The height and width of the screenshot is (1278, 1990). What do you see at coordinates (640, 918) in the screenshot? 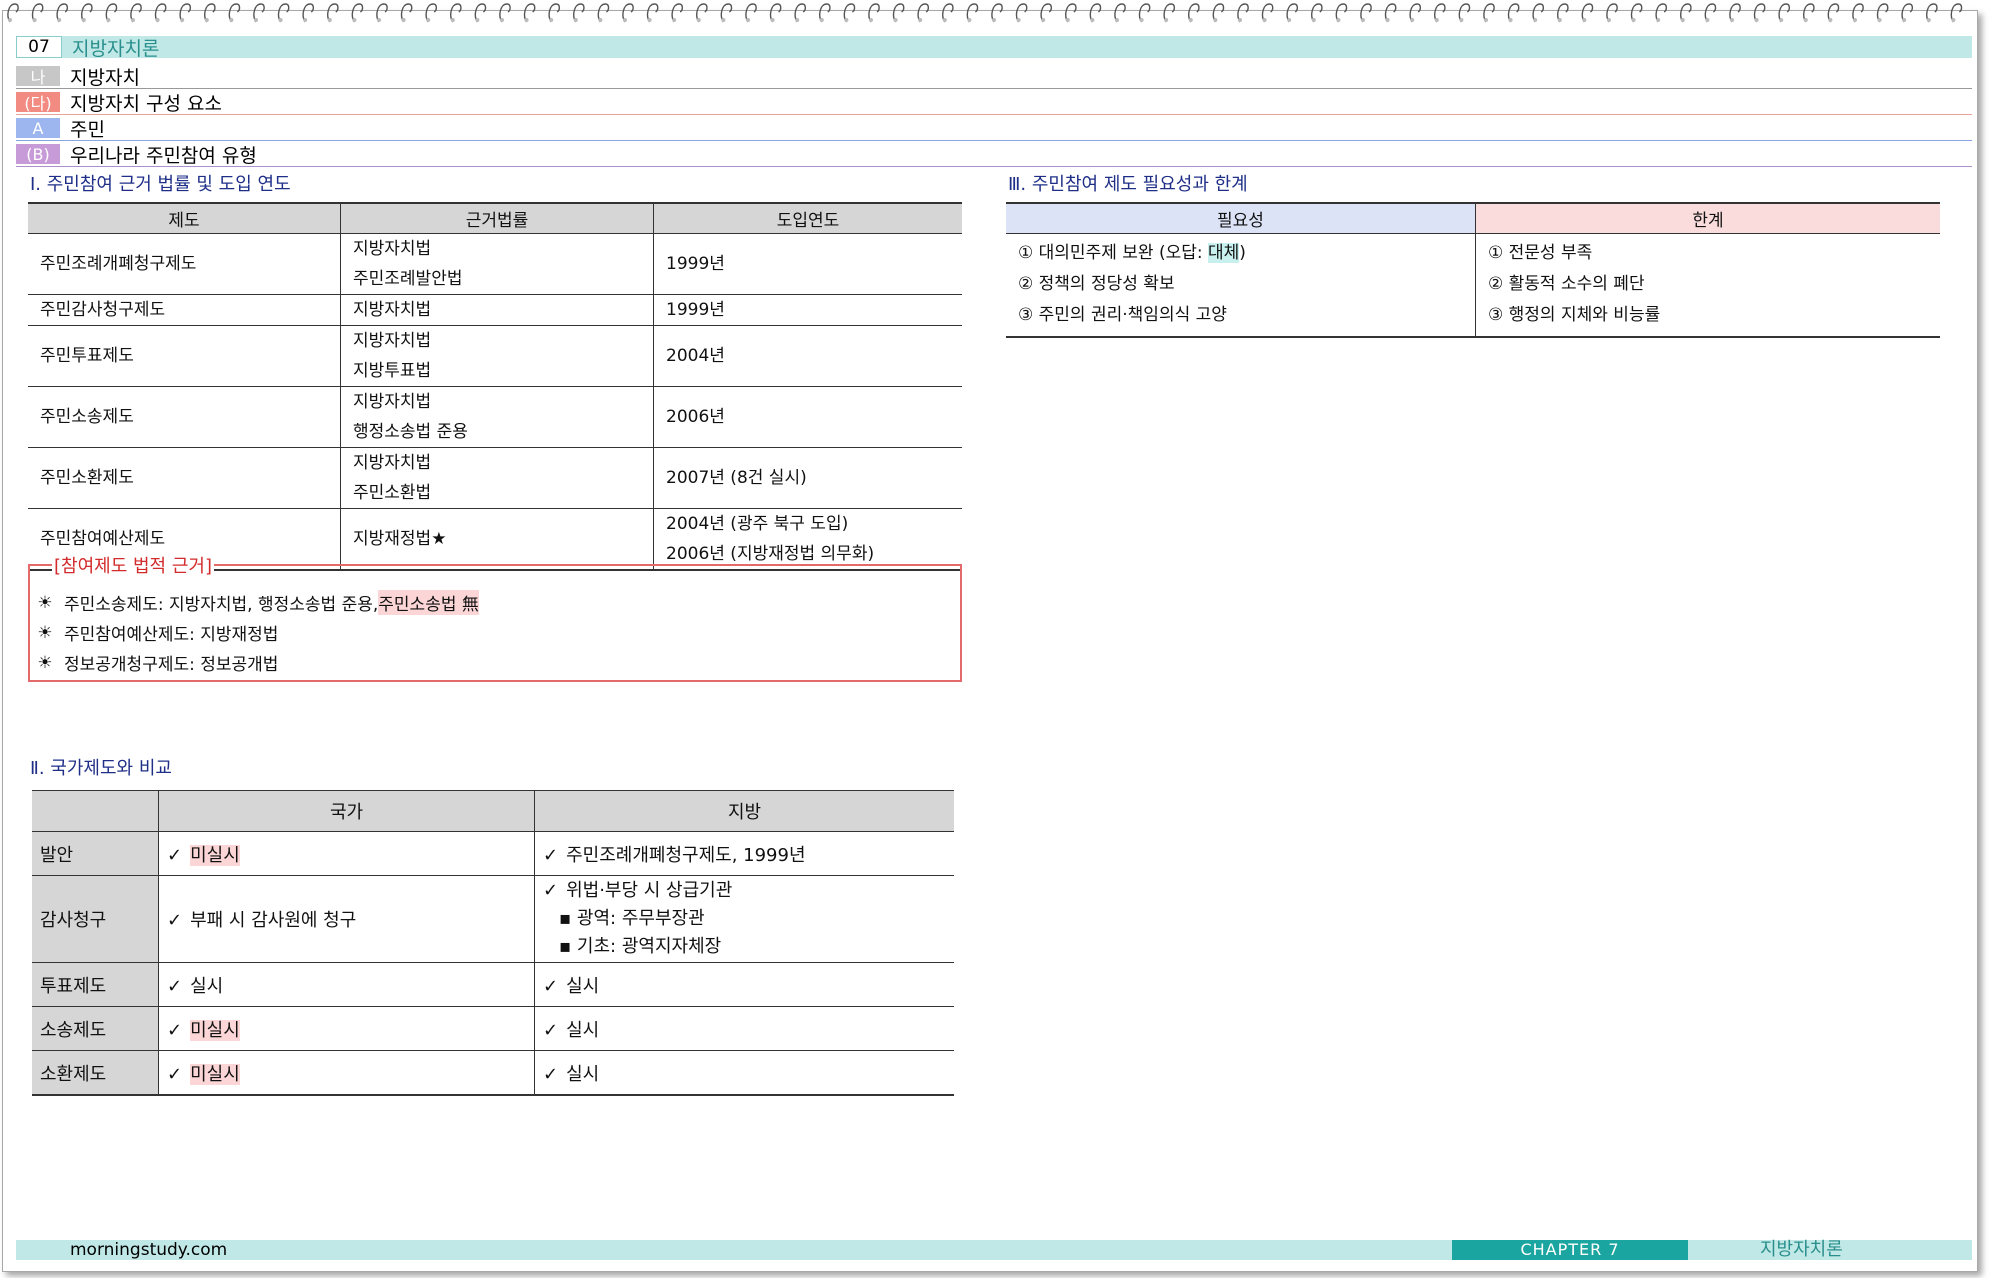
I see `local-sub-text: 광역: 주무부장관` at bounding box center [640, 918].